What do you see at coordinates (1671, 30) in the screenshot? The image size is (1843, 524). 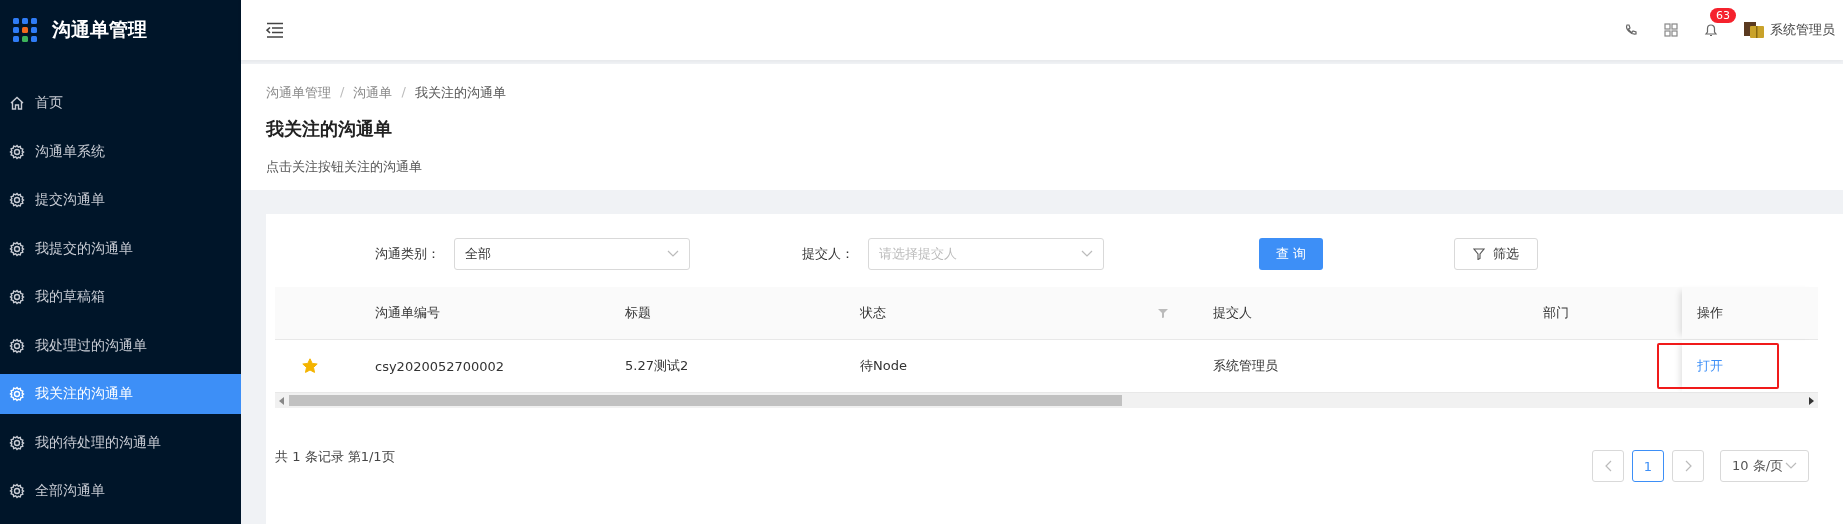 I see `grid-icon` at bounding box center [1671, 30].